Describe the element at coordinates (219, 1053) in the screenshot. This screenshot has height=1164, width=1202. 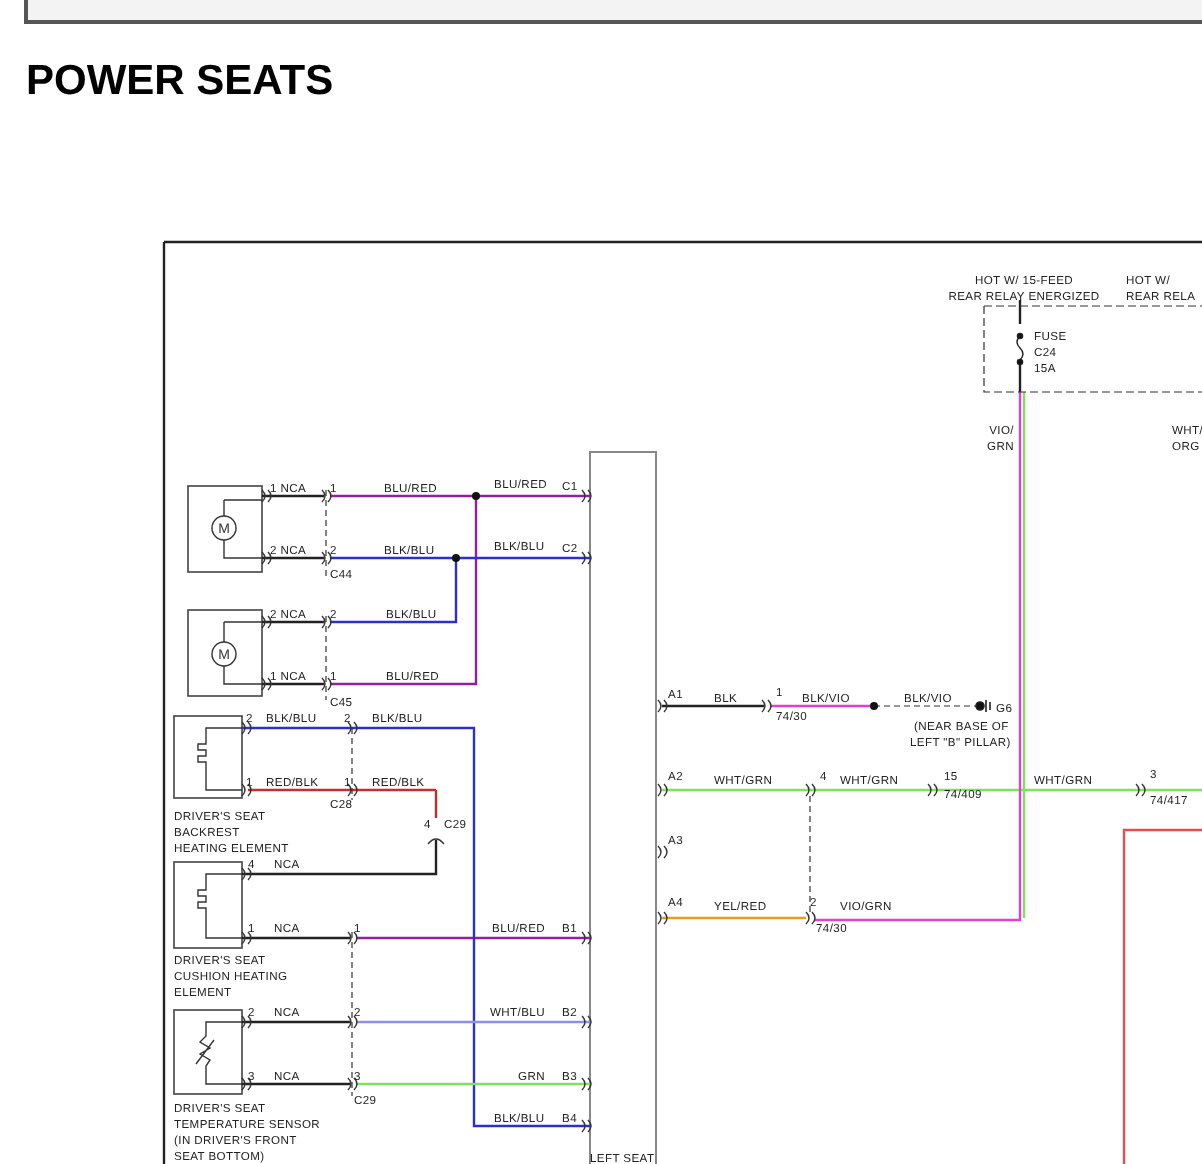
I see `sensor-icon` at that location.